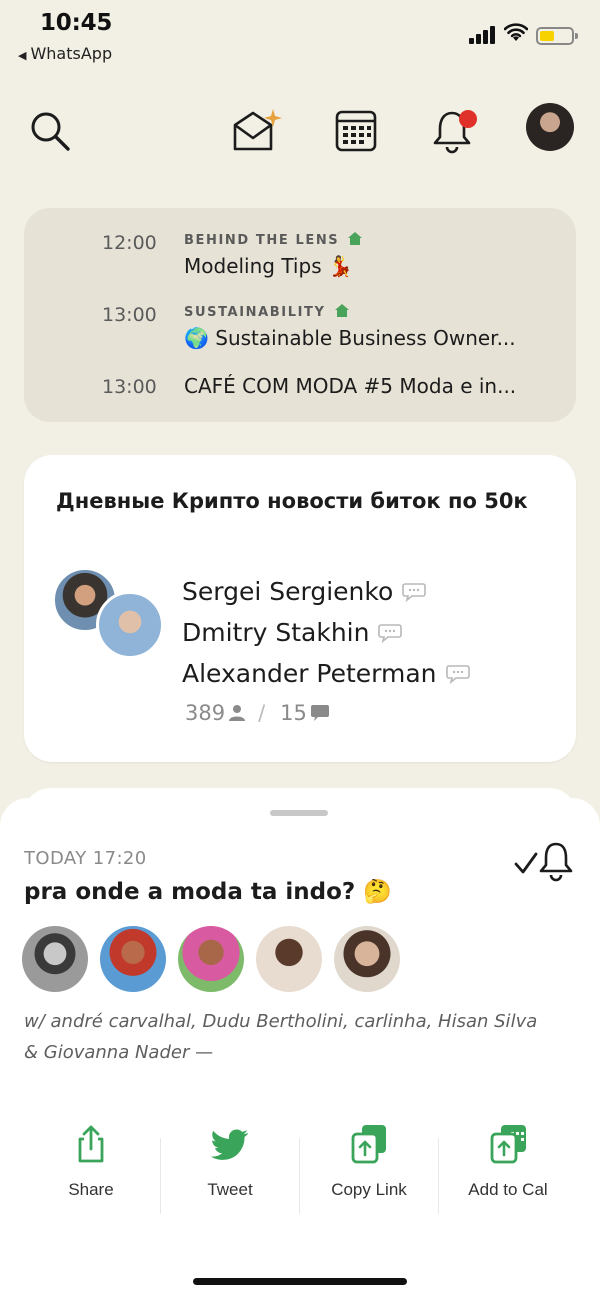  What do you see at coordinates (208, 892) in the screenshot?
I see `event-title: pra onde a moda ta indo? 🤔` at bounding box center [208, 892].